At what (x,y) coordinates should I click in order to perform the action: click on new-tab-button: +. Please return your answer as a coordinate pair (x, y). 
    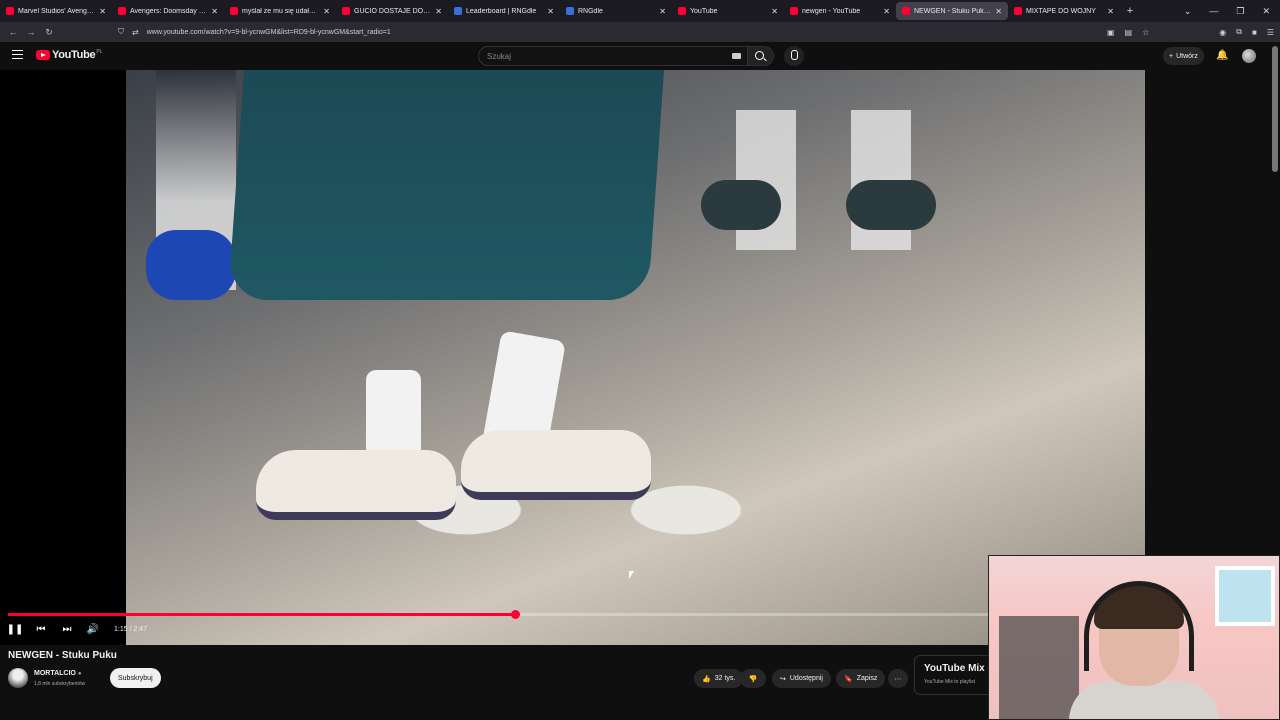
    Looking at the image, I should click on (1130, 11).